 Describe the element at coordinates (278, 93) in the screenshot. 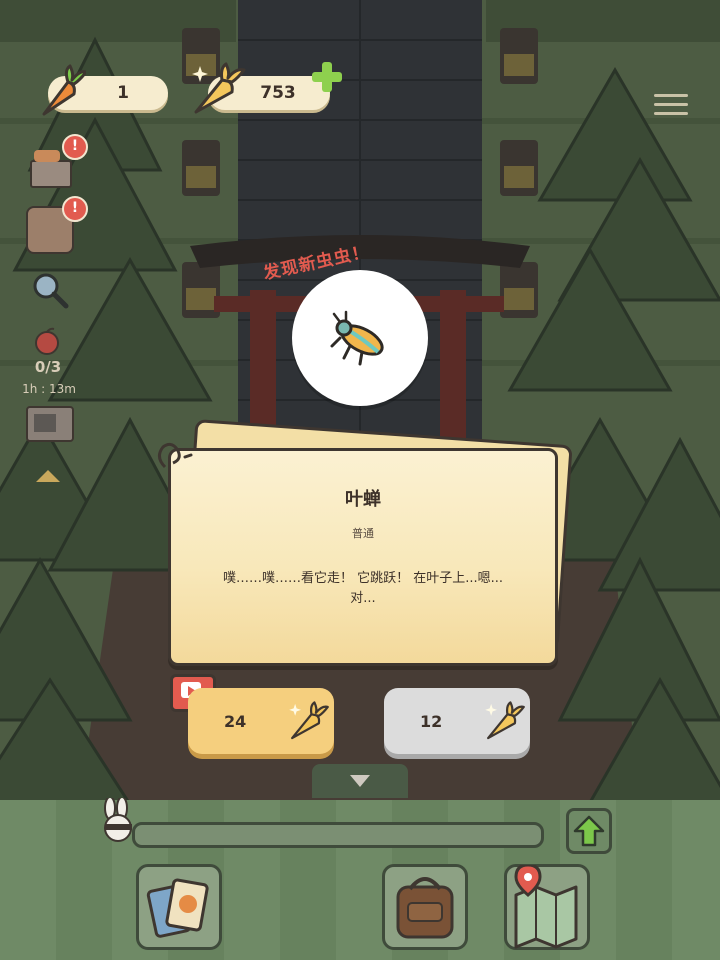

I see `golden-carrot-count: 753` at that location.